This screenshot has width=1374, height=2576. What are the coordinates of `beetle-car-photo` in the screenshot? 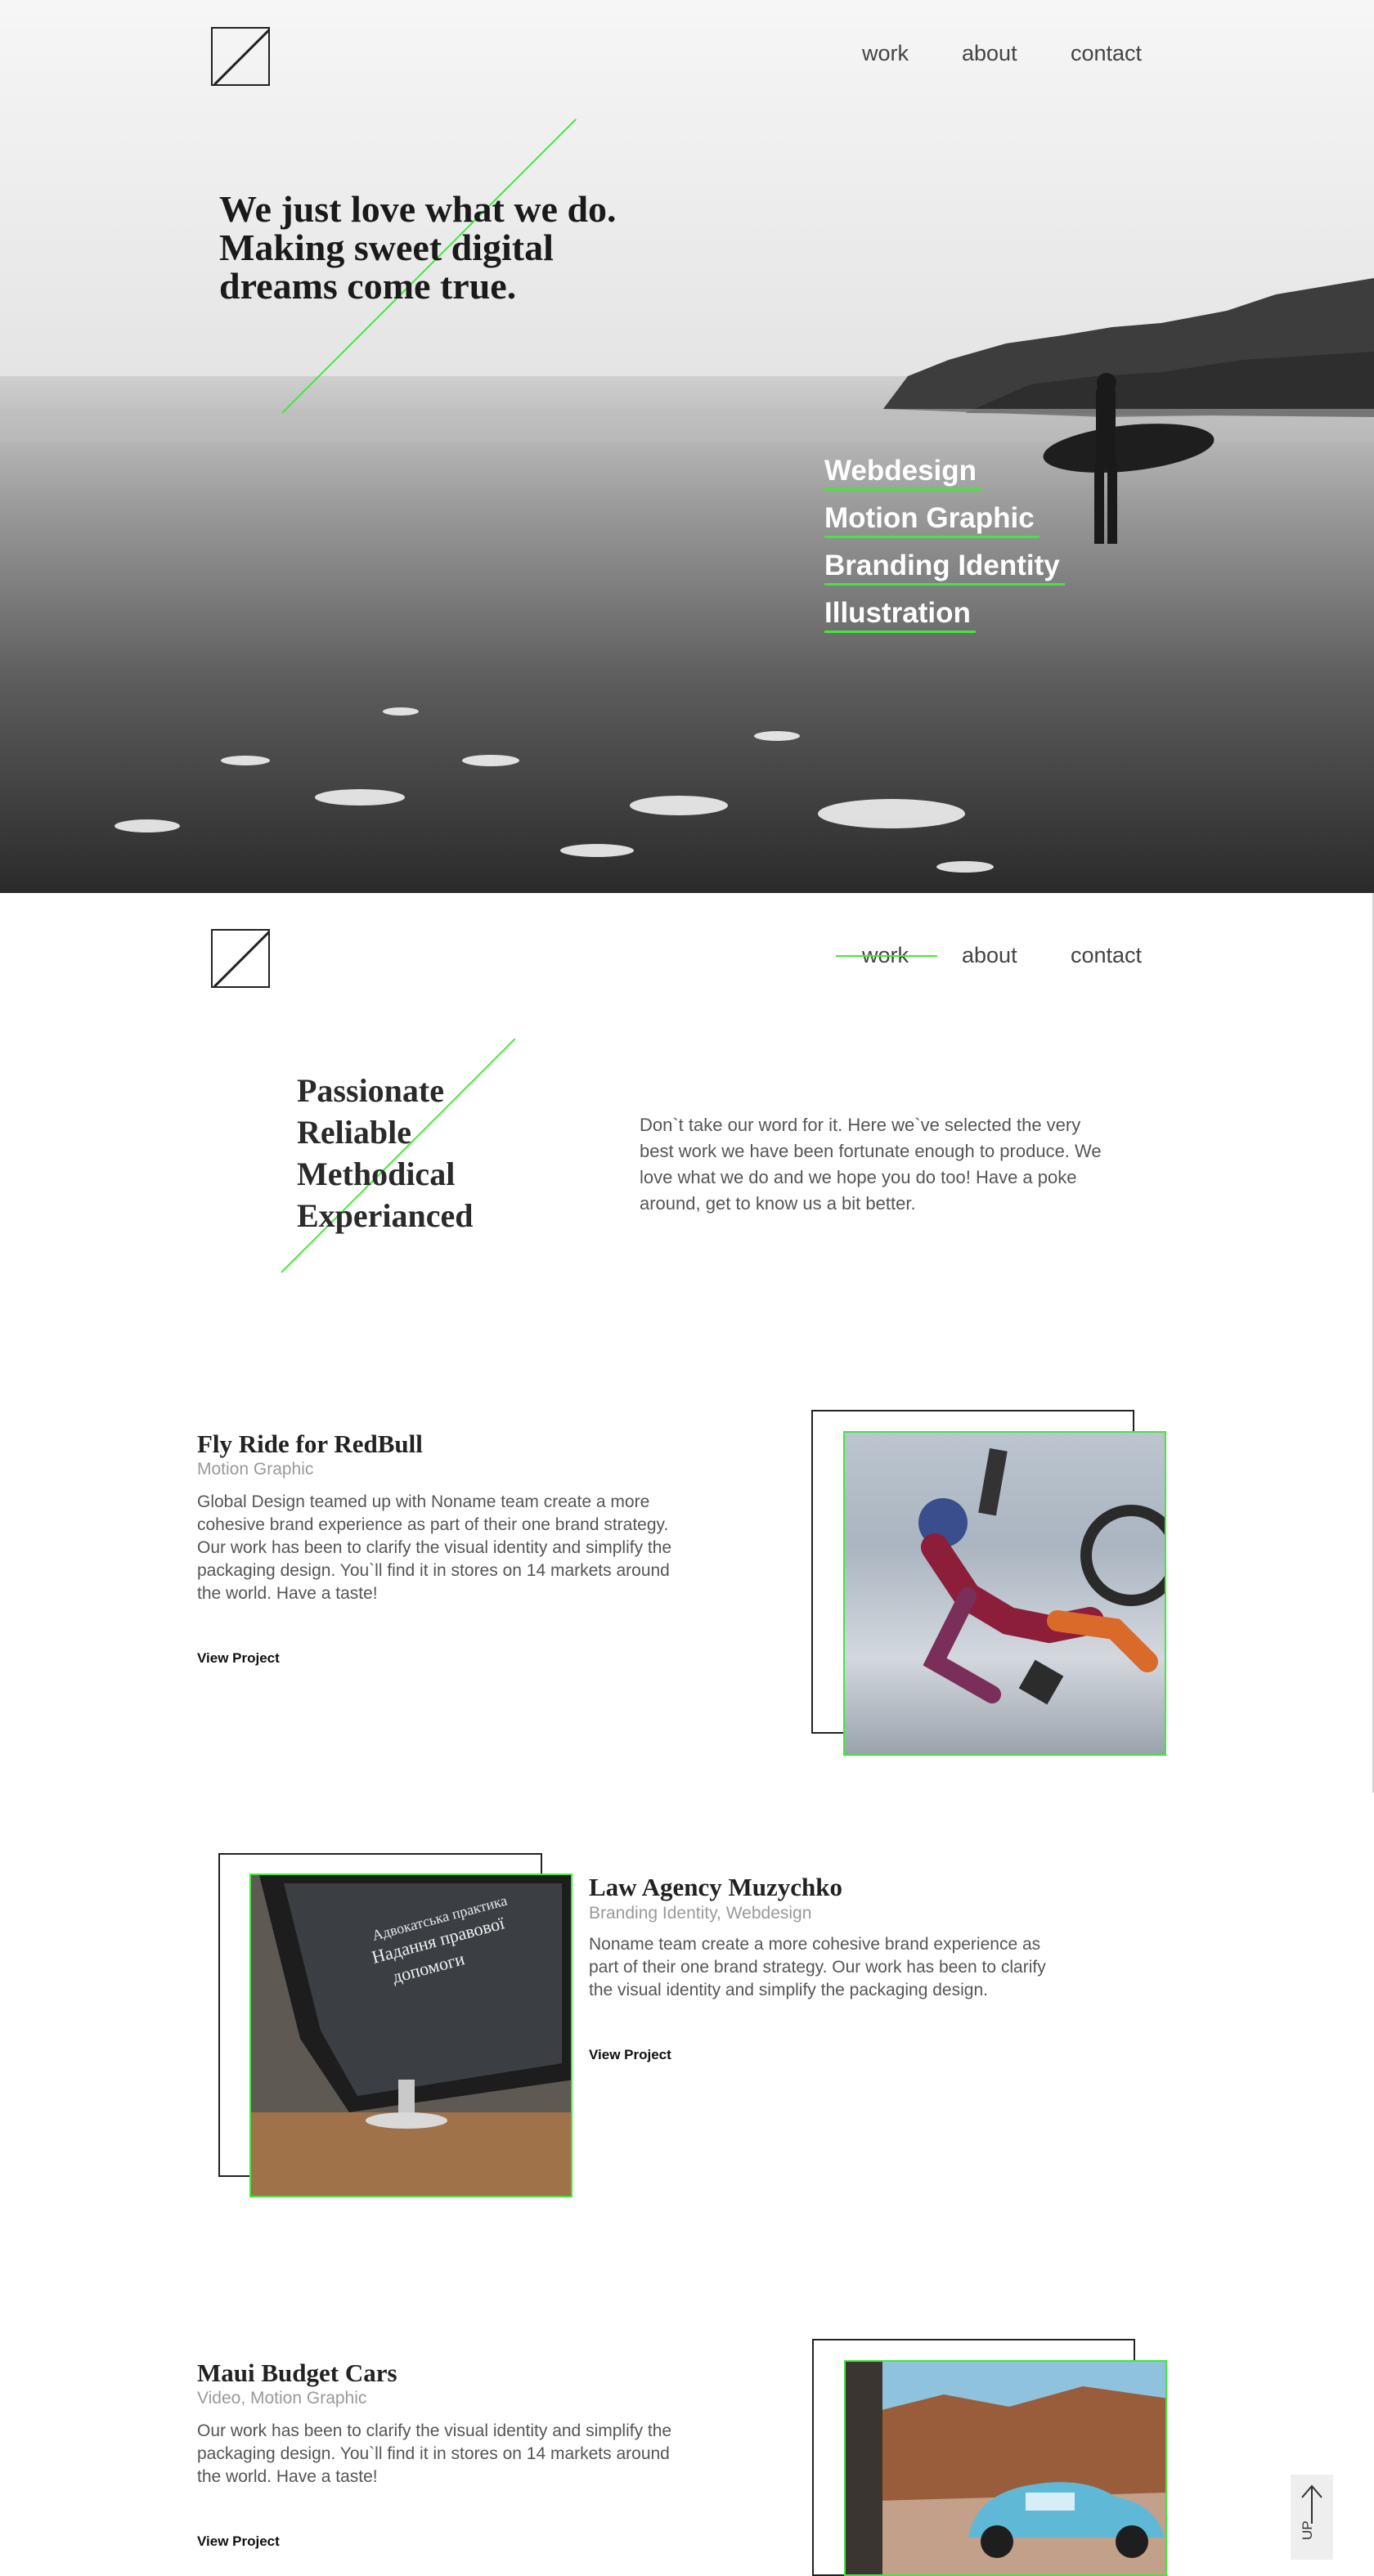 It's located at (1005, 2468).